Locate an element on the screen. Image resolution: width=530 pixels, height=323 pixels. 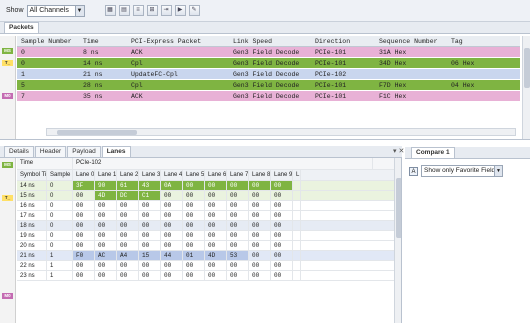
lanes-subheader-cell: Lane 3 is located at coordinates (150, 175).